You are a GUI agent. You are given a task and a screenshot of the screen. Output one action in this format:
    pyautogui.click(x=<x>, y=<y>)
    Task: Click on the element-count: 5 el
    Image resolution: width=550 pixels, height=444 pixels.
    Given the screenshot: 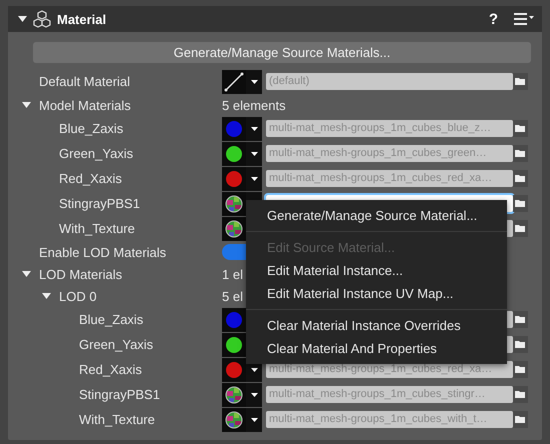 What is the action you would take?
    pyautogui.click(x=232, y=296)
    